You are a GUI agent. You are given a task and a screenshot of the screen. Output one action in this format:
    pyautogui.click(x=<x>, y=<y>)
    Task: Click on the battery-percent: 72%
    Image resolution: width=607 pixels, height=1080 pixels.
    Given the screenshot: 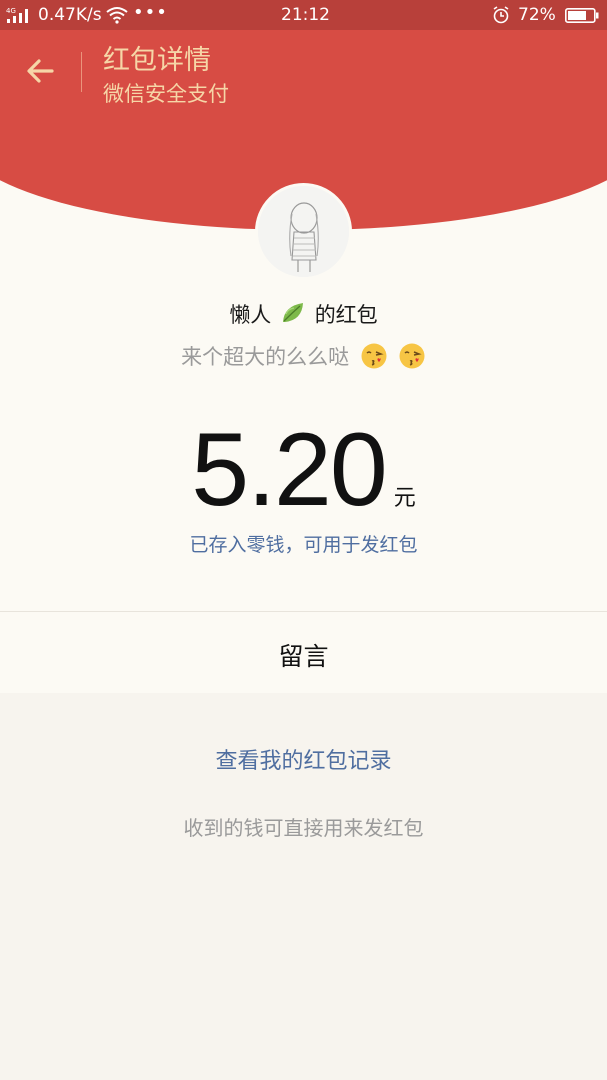 What is the action you would take?
    pyautogui.click(x=537, y=15)
    